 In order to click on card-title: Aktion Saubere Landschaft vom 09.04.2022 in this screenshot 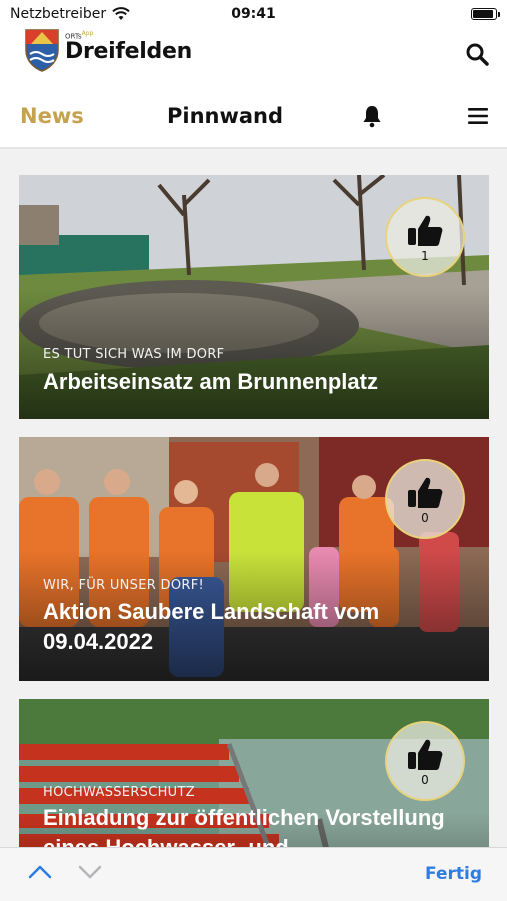, I will do `click(211, 626)`.